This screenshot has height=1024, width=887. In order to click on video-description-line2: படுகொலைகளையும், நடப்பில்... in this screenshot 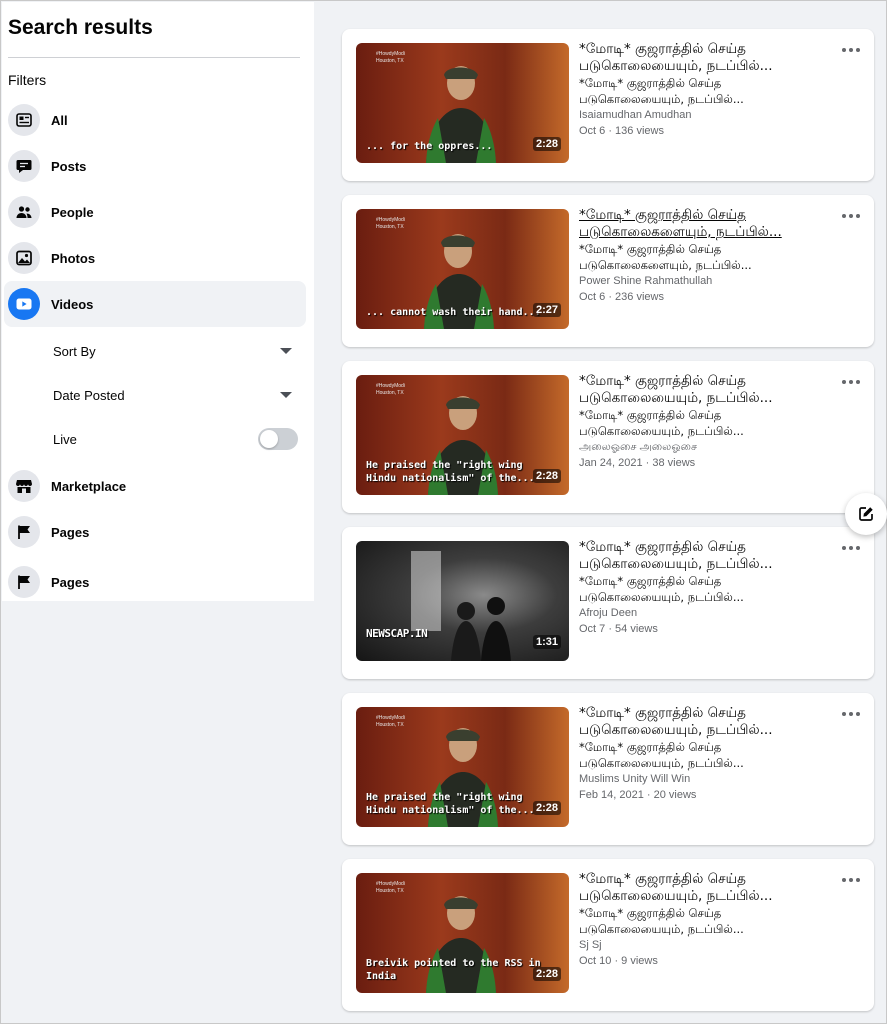, I will do `click(665, 265)`.